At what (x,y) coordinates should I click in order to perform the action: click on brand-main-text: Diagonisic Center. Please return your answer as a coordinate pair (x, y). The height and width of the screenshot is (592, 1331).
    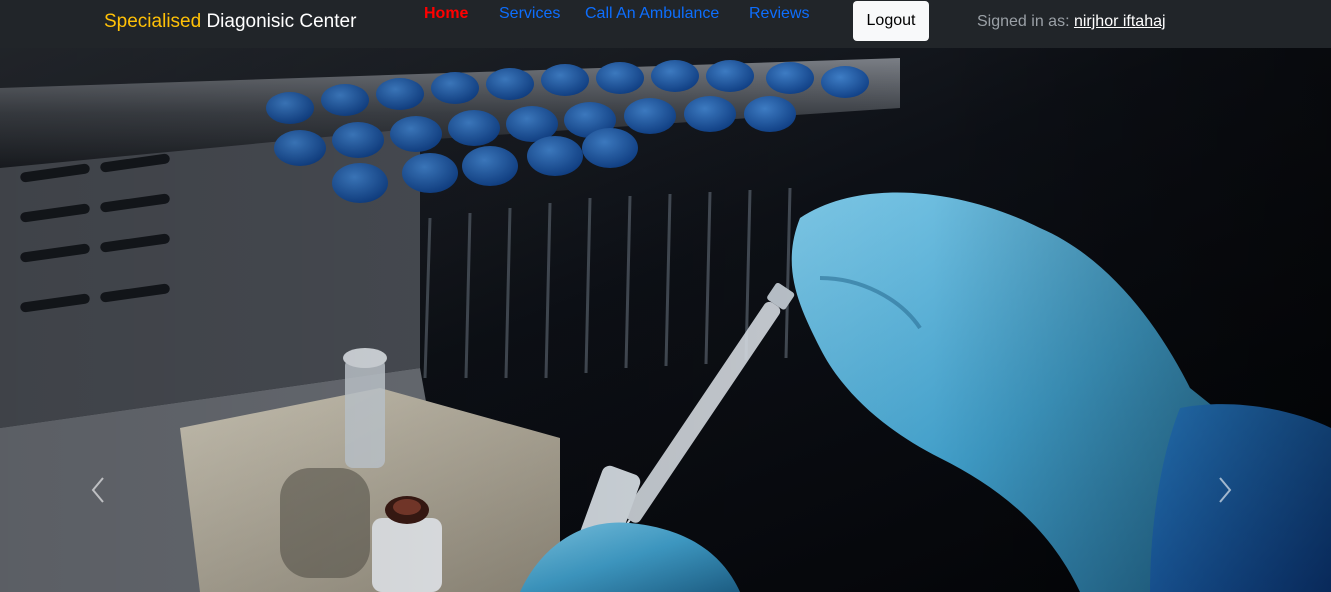
    Looking at the image, I should click on (279, 21).